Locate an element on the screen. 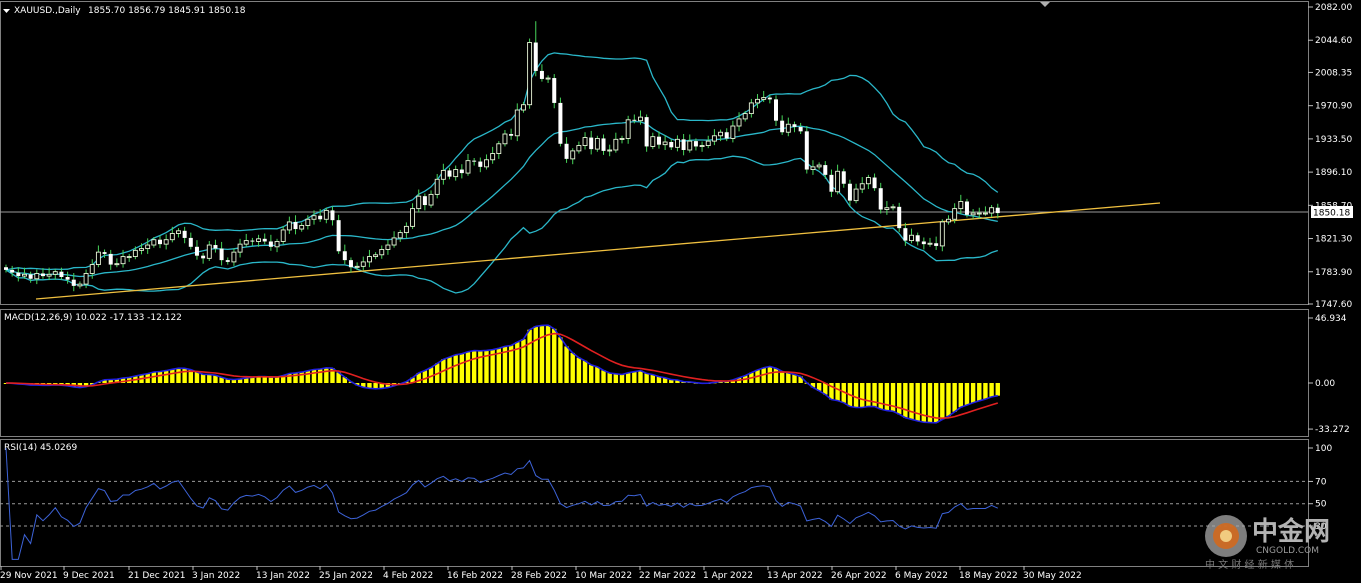  time-axis-label: 21 Dec 2021 is located at coordinates (157, 576).